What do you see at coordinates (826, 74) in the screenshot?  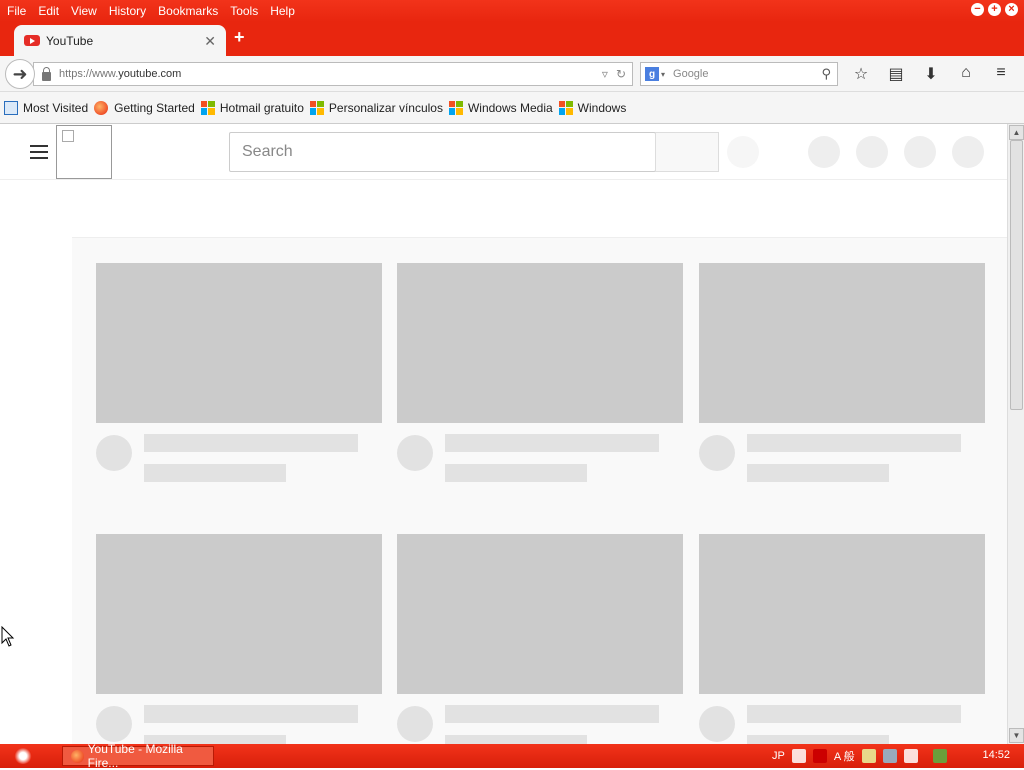 I see `search-icon: ⚲` at bounding box center [826, 74].